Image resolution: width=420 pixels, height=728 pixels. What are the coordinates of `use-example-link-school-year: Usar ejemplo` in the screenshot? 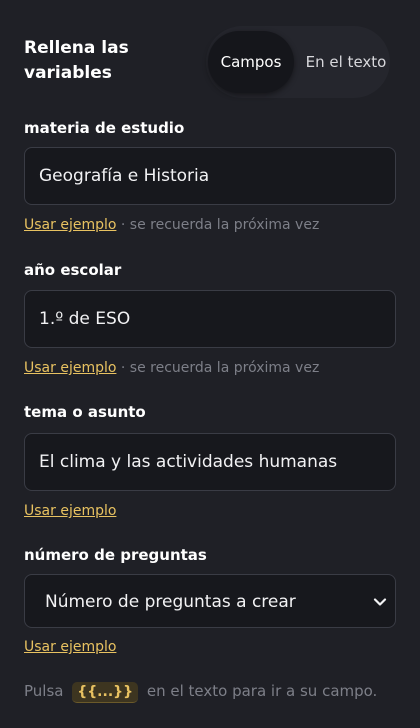 It's located at (70, 368).